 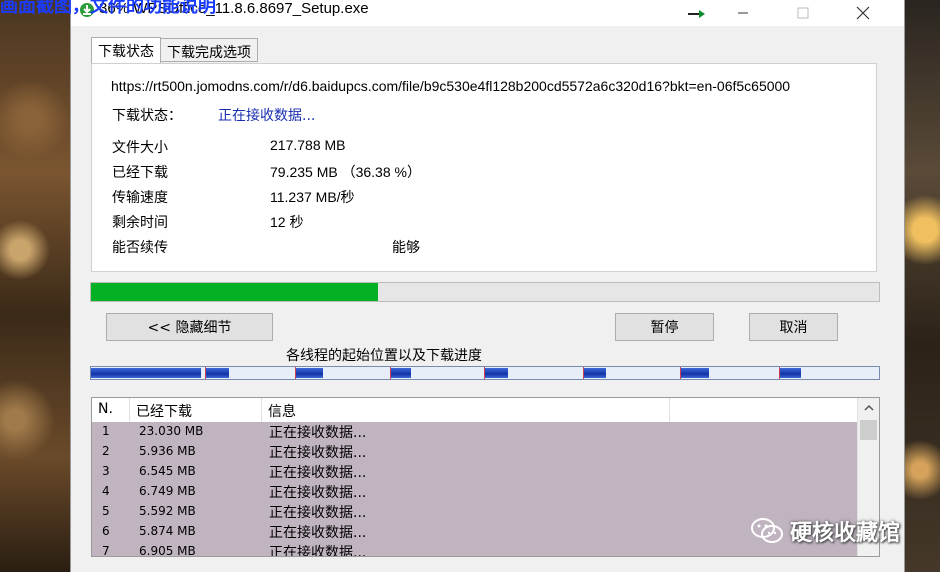 I want to click on tab-download-status: 下载状态, so click(x=126, y=50).